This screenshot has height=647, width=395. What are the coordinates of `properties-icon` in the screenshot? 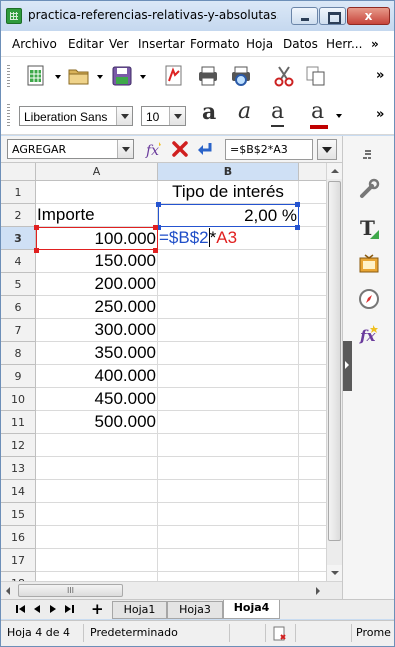 It's located at (369, 189).